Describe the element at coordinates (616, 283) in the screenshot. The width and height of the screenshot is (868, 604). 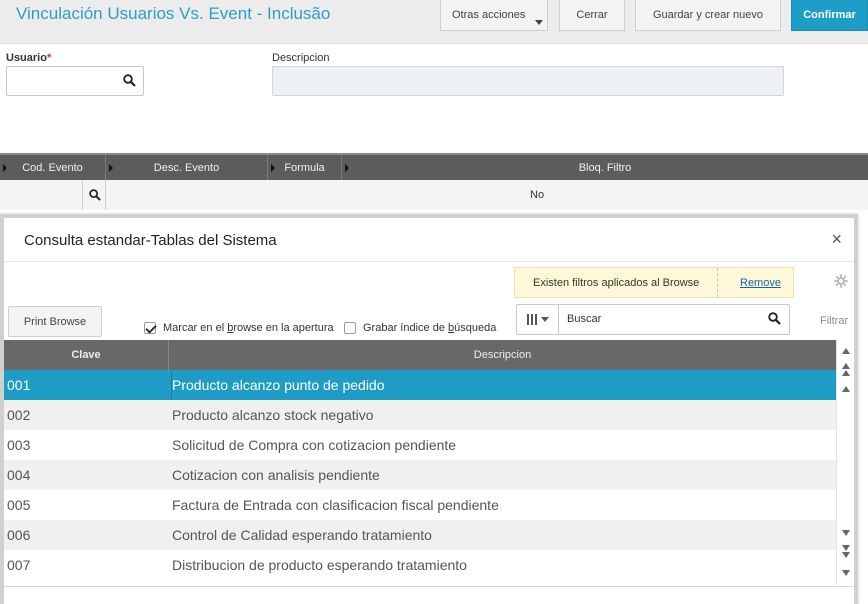
I see `filter-notice-text: Existen filtros aplicados al Browse` at that location.